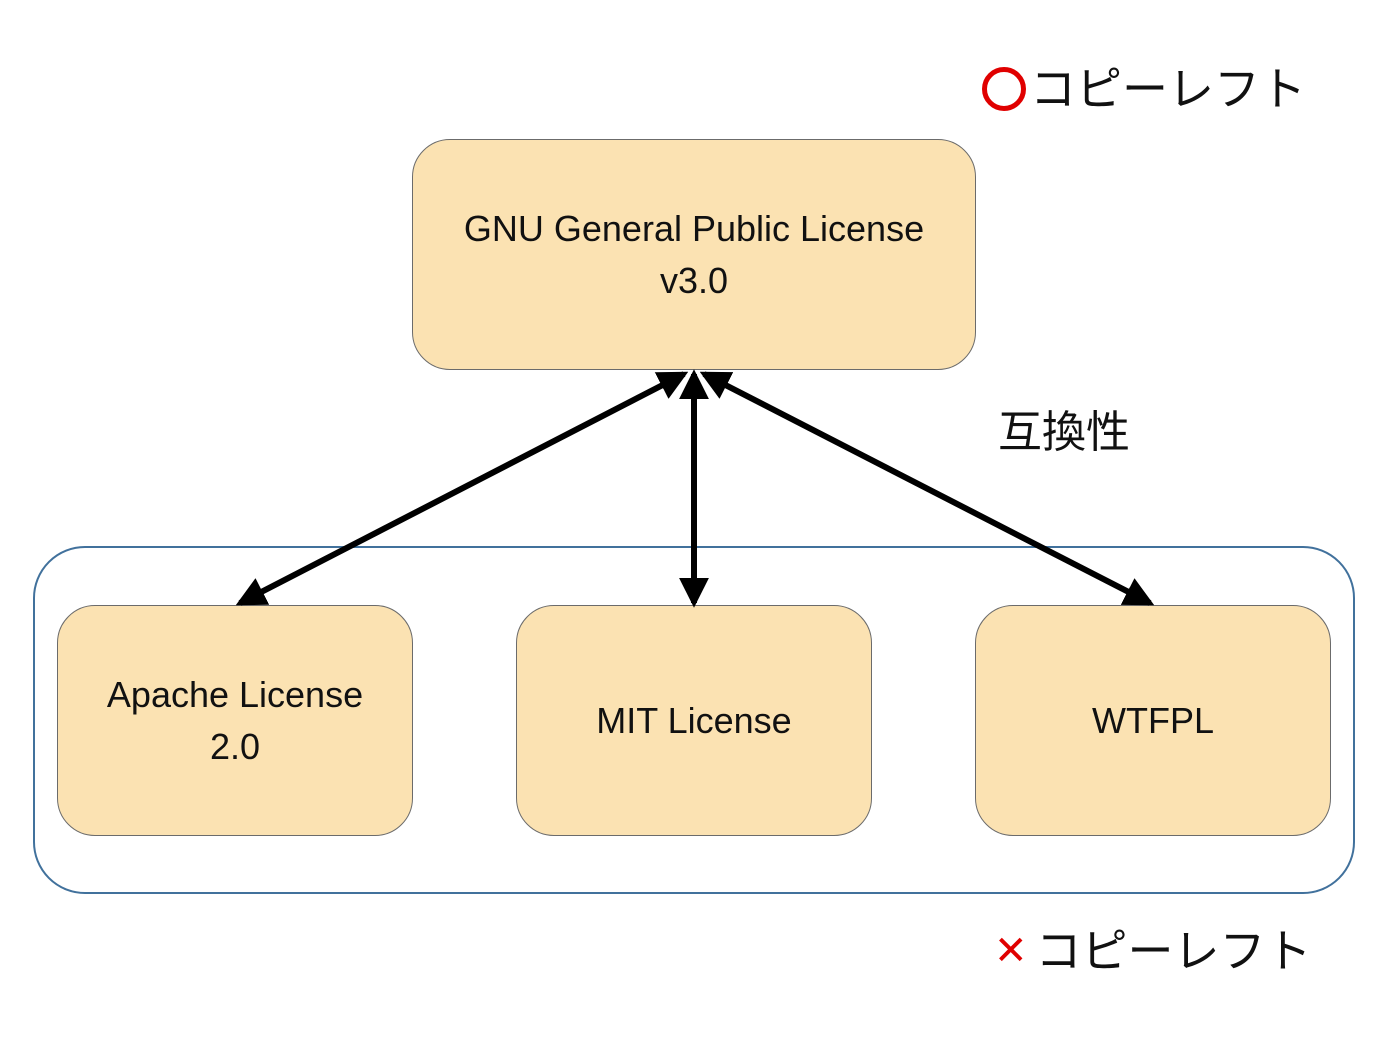 The image size is (1387, 1040). Describe the element at coordinates (927, 488) in the screenshot. I see `arrow-gpl-wtfpl` at that location.